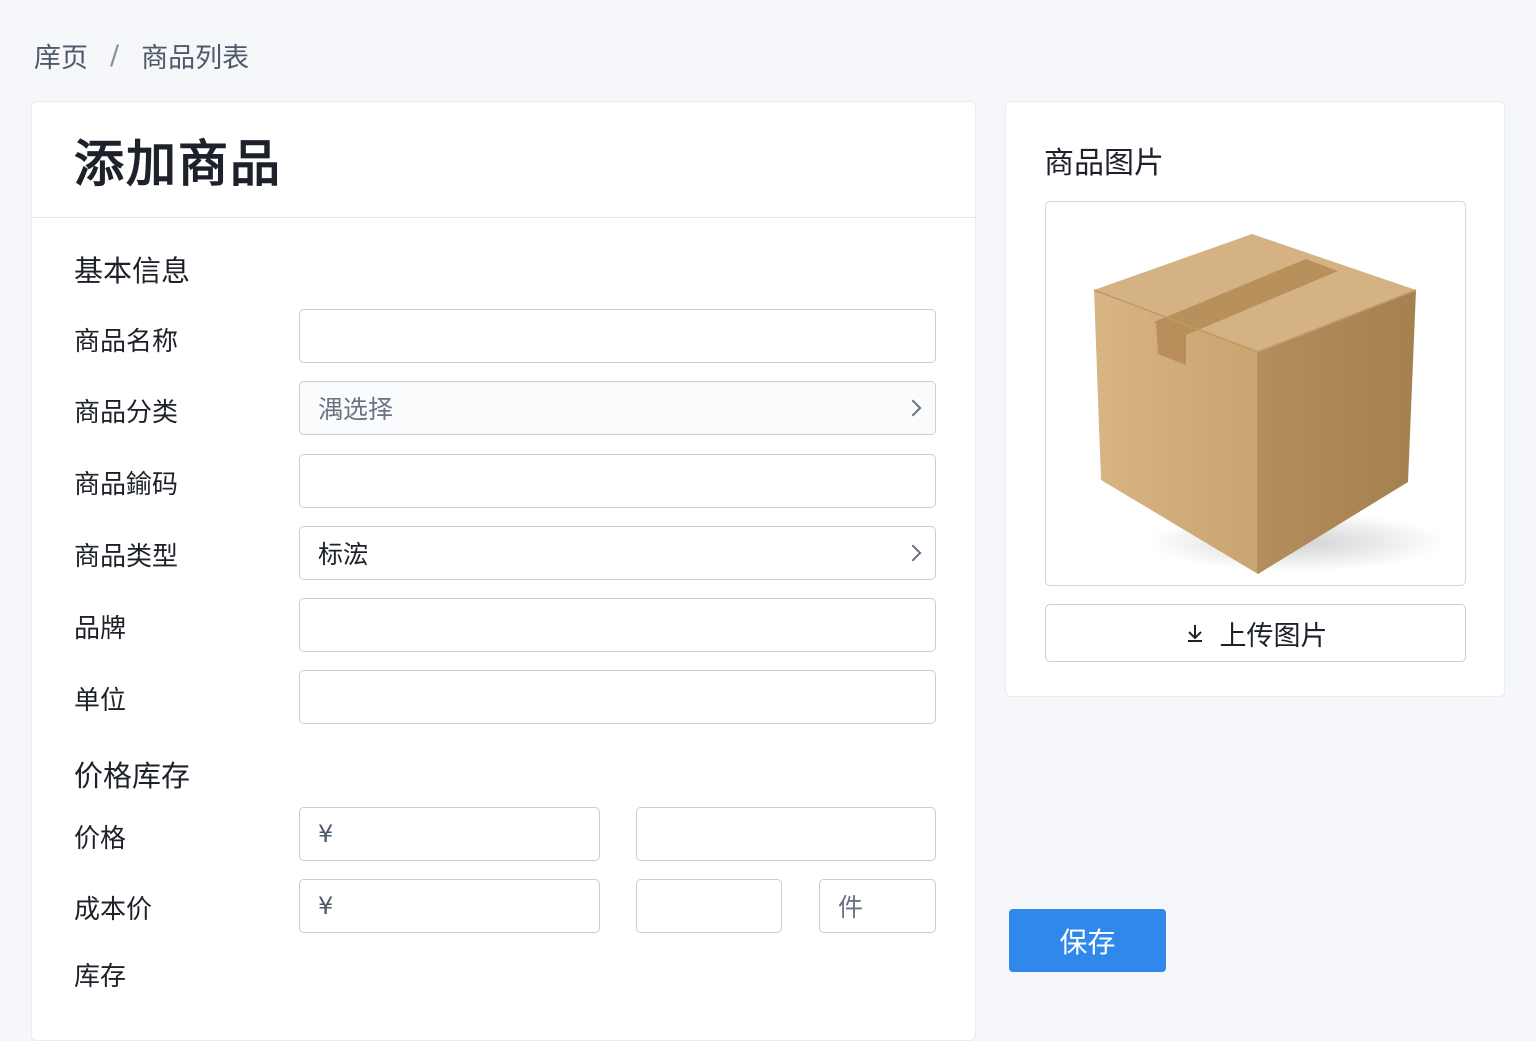 The height and width of the screenshot is (1041, 1536). Describe the element at coordinates (126, 342) in the screenshot. I see `product-name-label: 商品名称` at that location.